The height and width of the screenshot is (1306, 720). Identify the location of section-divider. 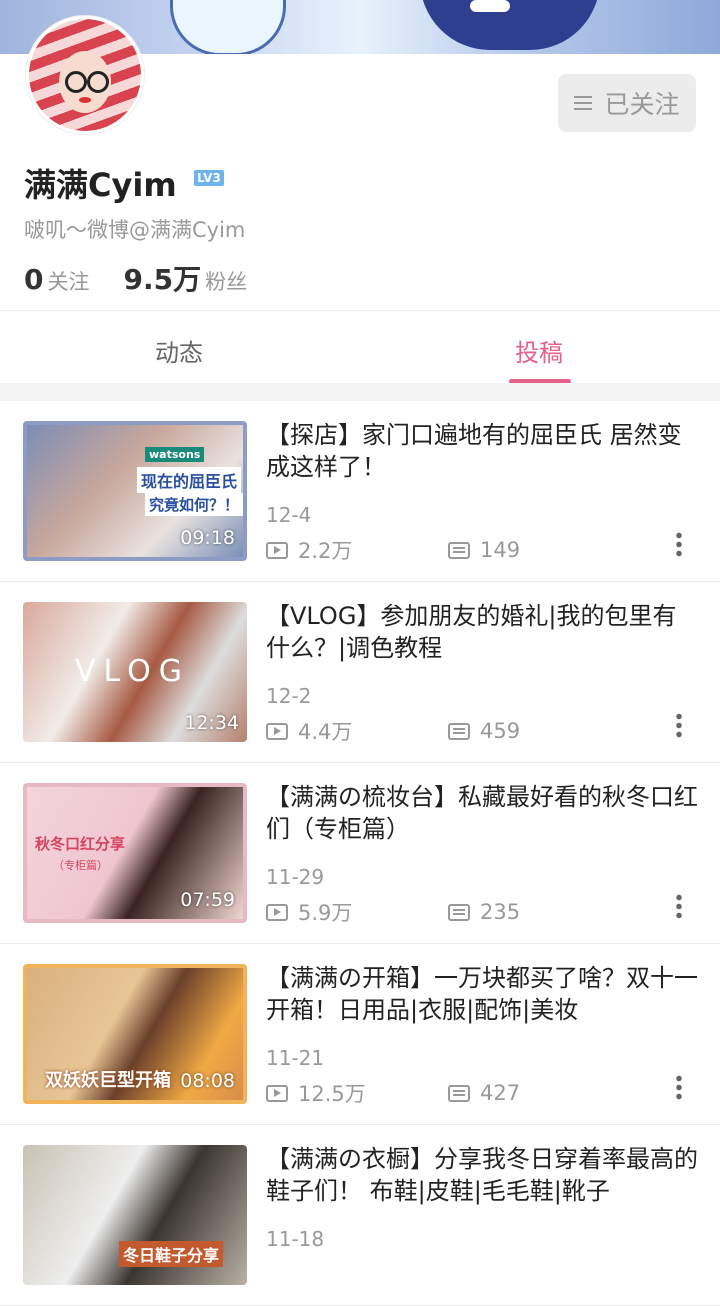
(360, 392).